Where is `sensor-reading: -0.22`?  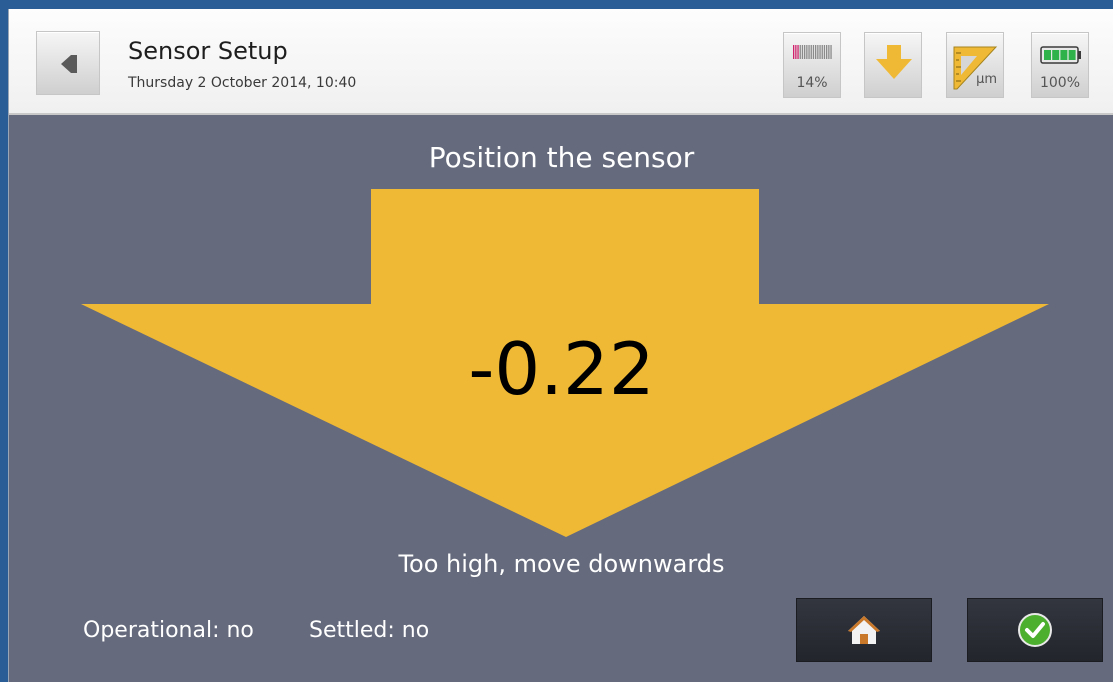
sensor-reading: -0.22 is located at coordinates (561, 369).